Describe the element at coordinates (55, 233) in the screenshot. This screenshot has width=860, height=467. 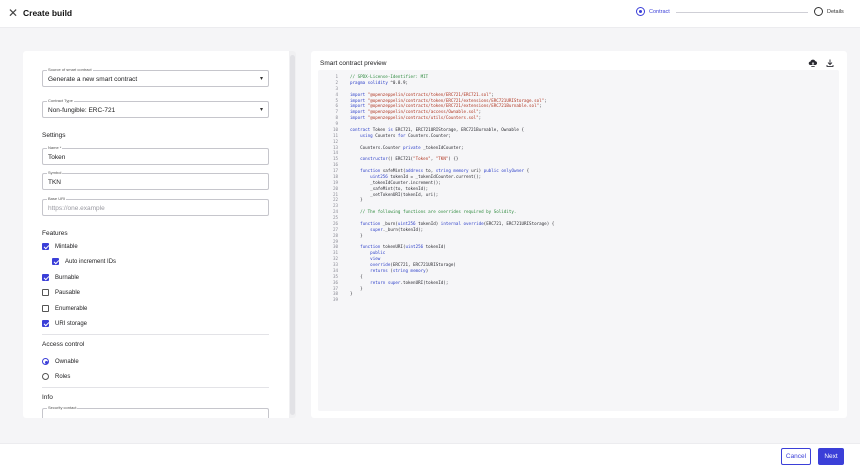
I see `features-heading: Features` at that location.